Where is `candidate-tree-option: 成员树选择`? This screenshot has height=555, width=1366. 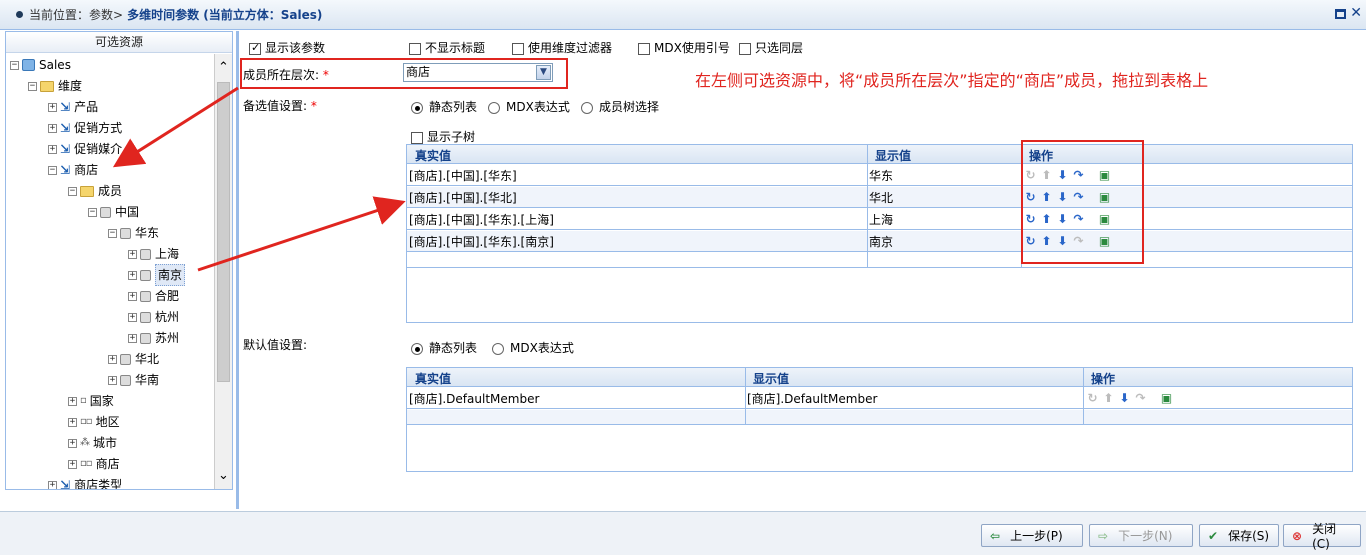 candidate-tree-option: 成员树选择 is located at coordinates (620, 106).